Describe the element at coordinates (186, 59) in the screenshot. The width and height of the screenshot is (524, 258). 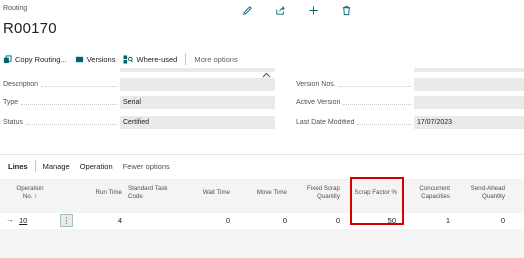
I see `action-bar-divider` at that location.